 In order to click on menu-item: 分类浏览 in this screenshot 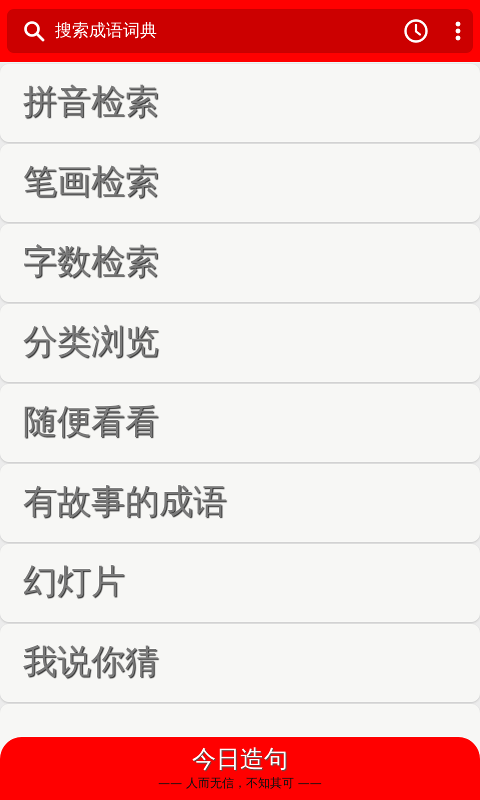, I will do `click(240, 343)`.